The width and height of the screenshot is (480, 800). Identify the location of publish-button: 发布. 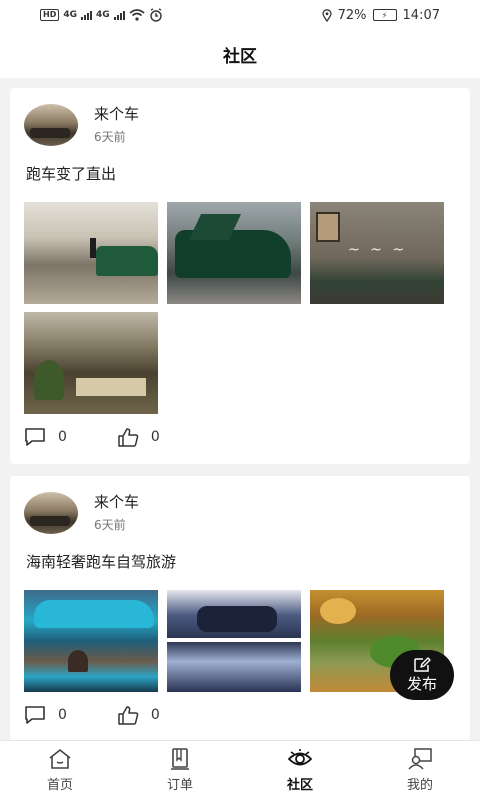
(422, 675).